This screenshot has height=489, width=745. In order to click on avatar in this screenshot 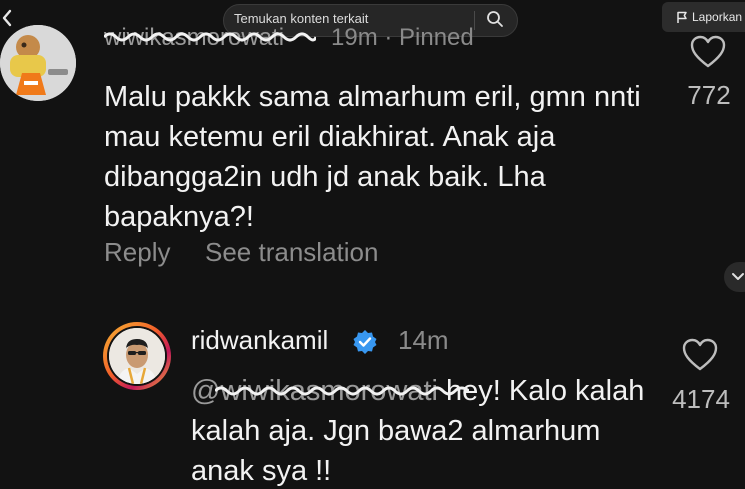, I will do `click(38, 63)`.